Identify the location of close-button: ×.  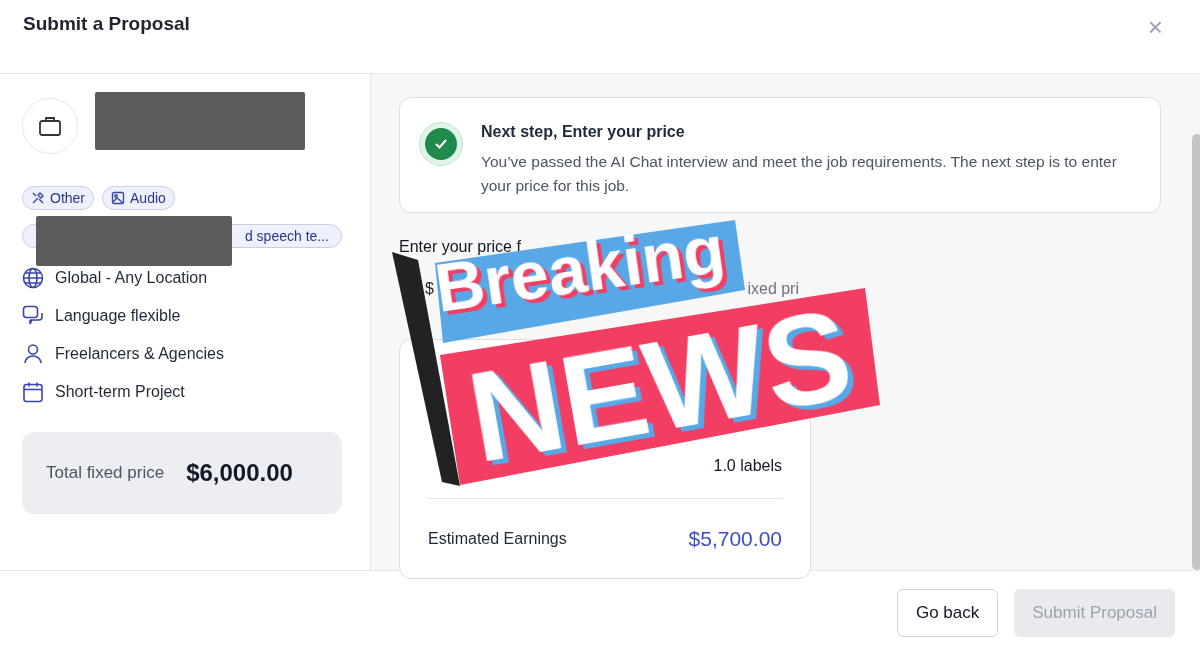
(1155, 27).